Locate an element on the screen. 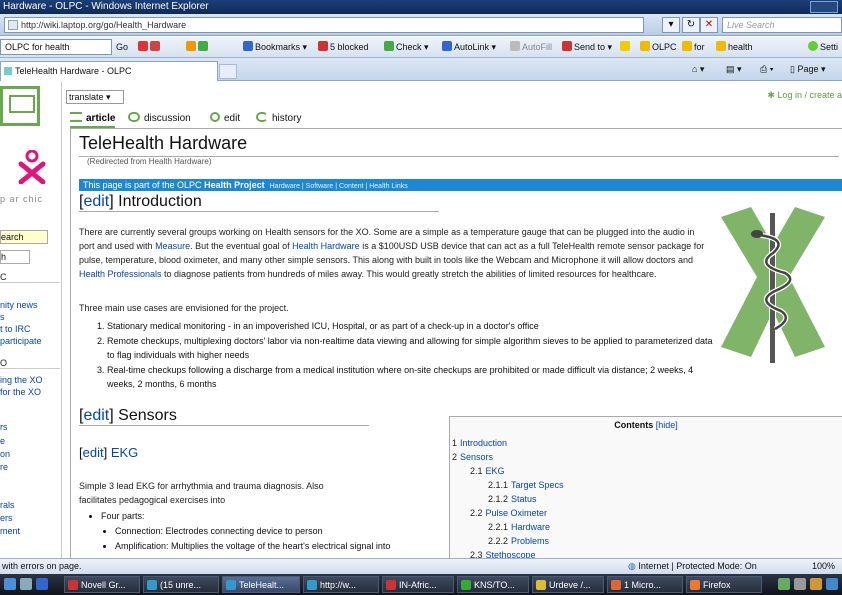  print-icon: ⎙ ▾ is located at coordinates (766, 69).